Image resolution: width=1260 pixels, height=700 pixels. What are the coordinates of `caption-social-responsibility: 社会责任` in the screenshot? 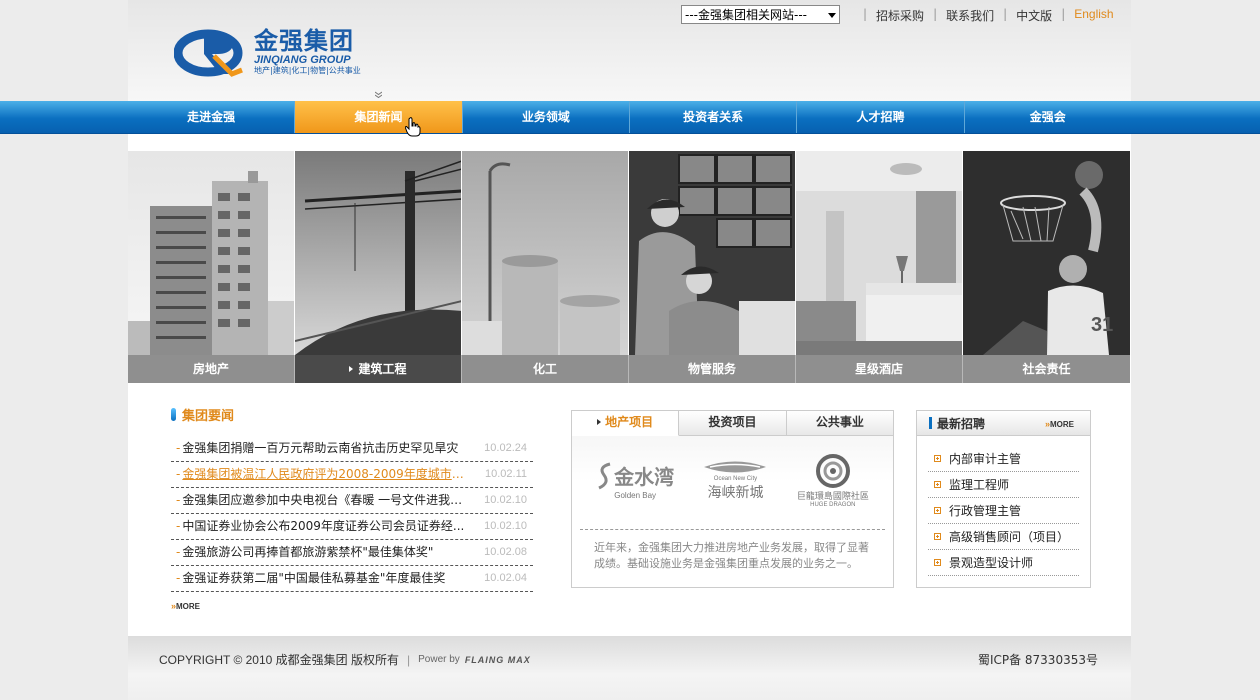 It's located at (1046, 369).